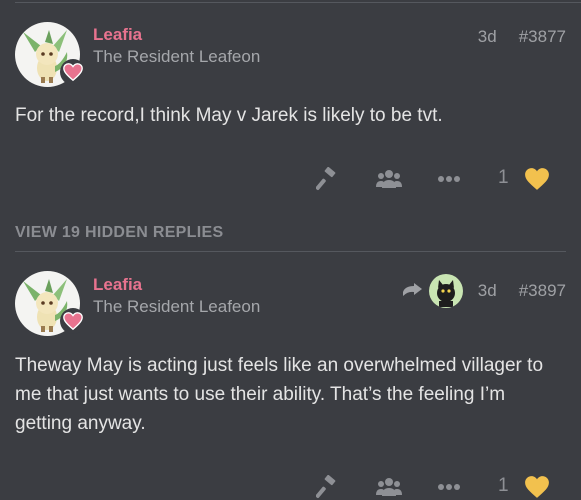 Image resolution: width=581 pixels, height=500 pixels. Describe the element at coordinates (542, 291) in the screenshot. I see `post-number: #3897` at that location.